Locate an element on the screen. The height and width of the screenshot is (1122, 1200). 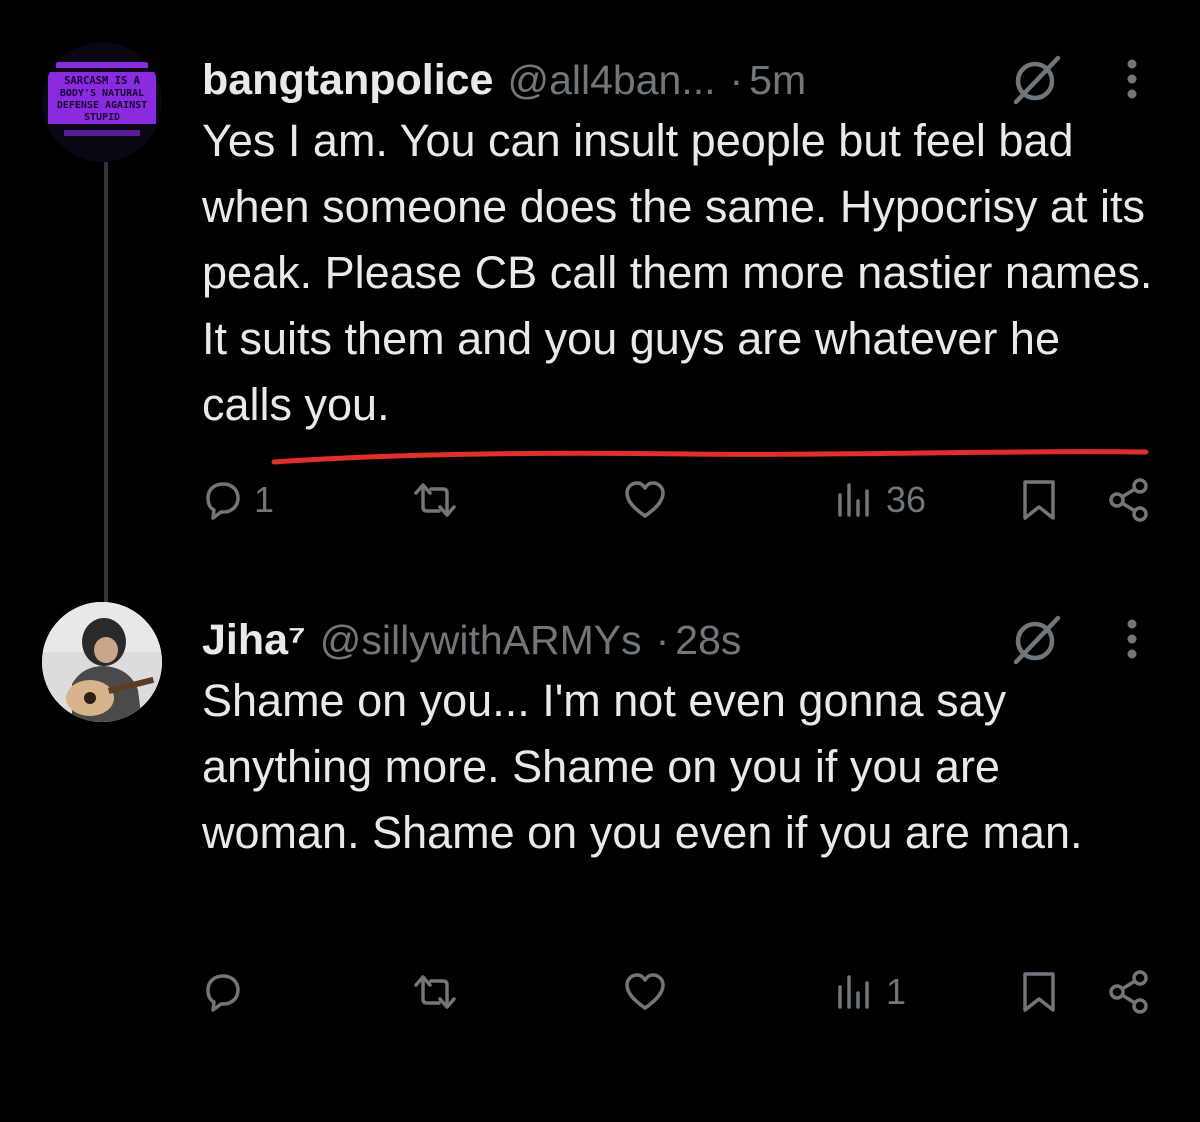
reply-count: 1 is located at coordinates (264, 499).